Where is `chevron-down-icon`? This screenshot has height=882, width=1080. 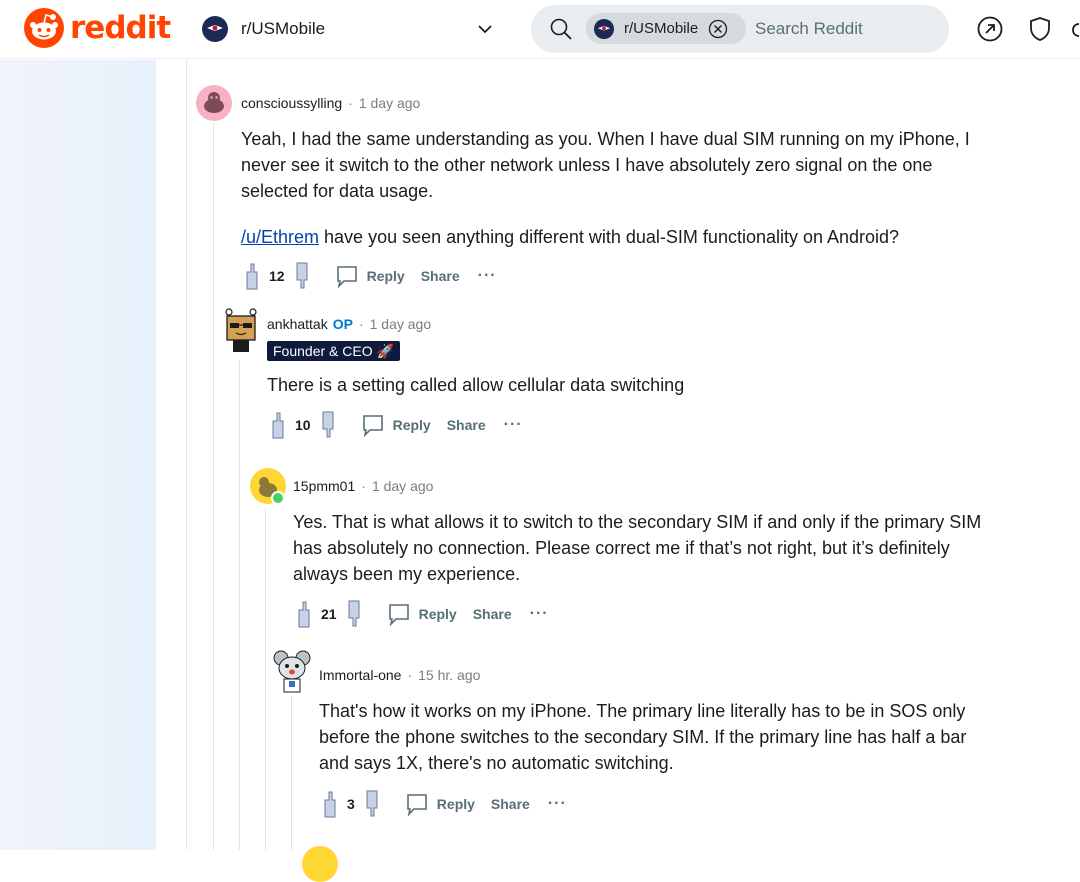
chevron-down-icon is located at coordinates (485, 29).